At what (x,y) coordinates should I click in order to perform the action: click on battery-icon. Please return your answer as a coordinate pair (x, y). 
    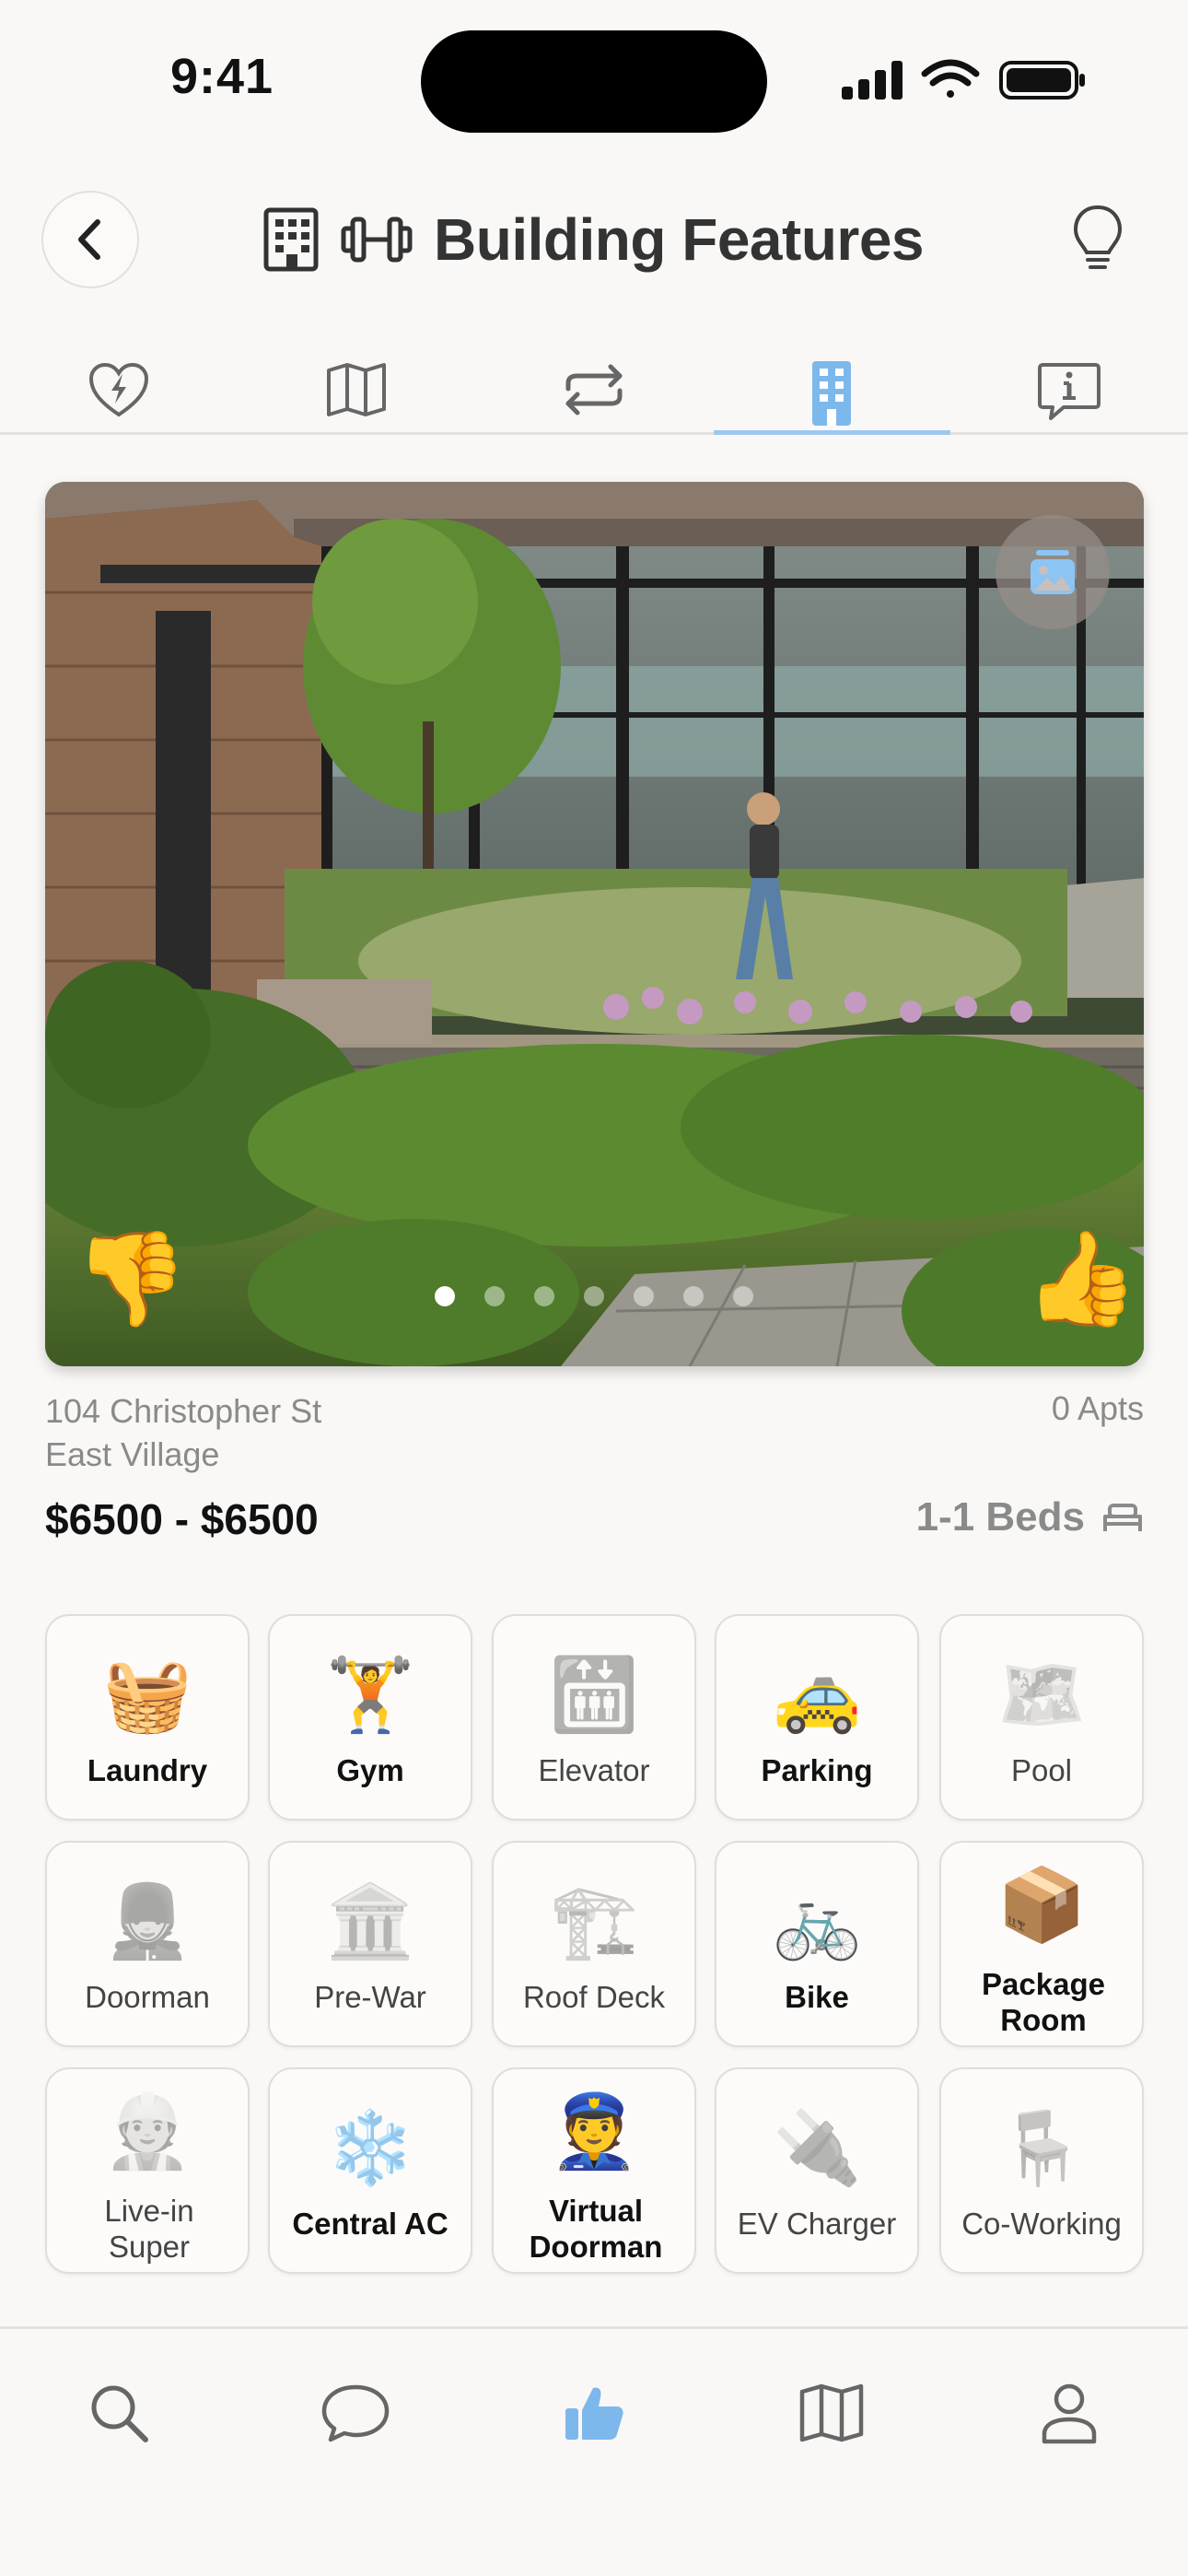
    Looking at the image, I should click on (1042, 80).